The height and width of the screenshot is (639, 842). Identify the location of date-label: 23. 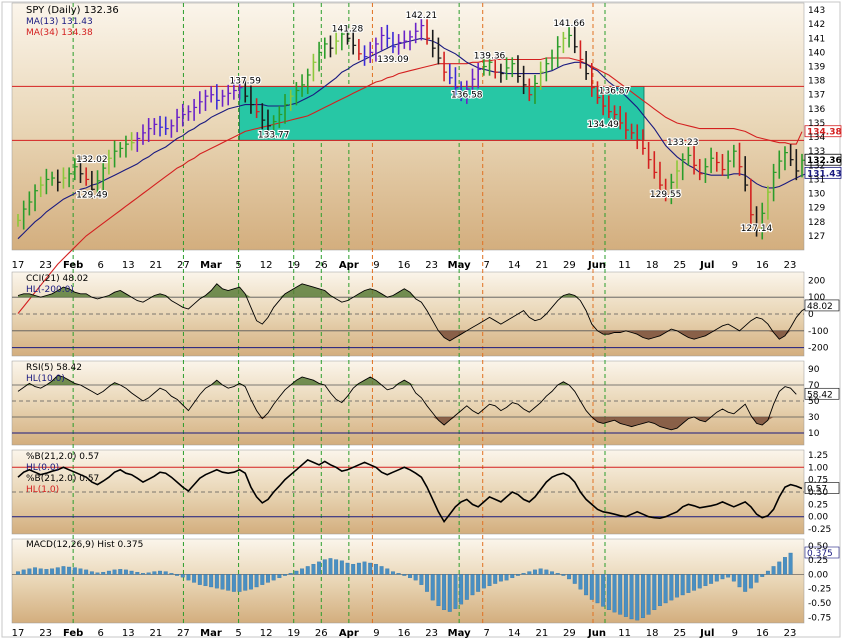
(790, 265).